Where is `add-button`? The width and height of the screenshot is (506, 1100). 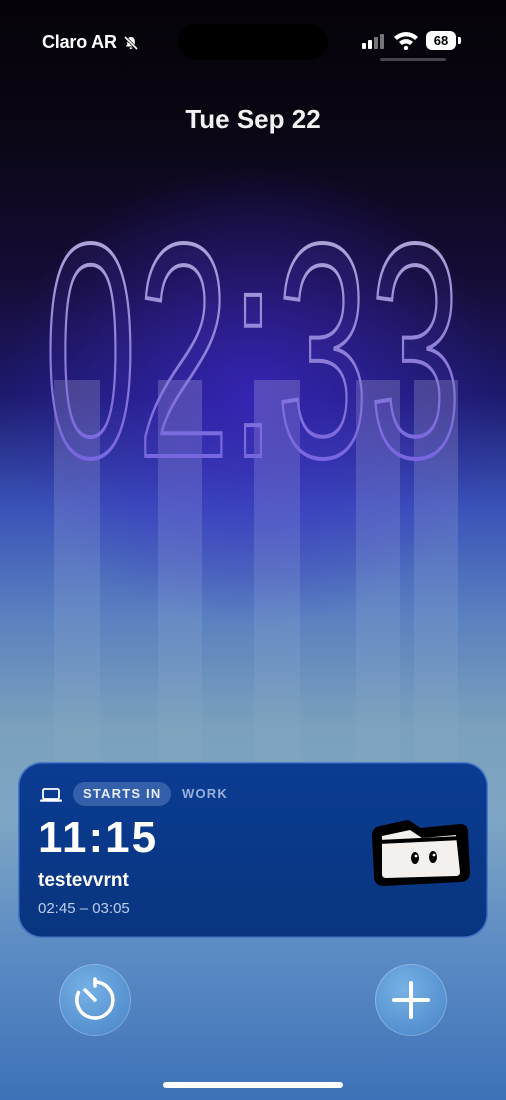
add-button is located at coordinates (411, 1000).